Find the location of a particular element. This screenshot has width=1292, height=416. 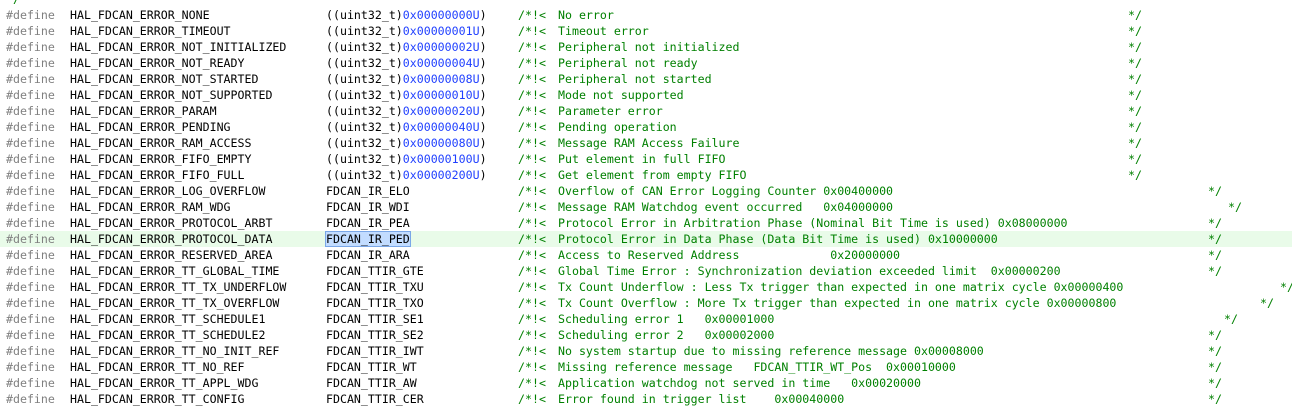

macro-value: FDCAN_TTIR_SE1 is located at coordinates (375, 319).